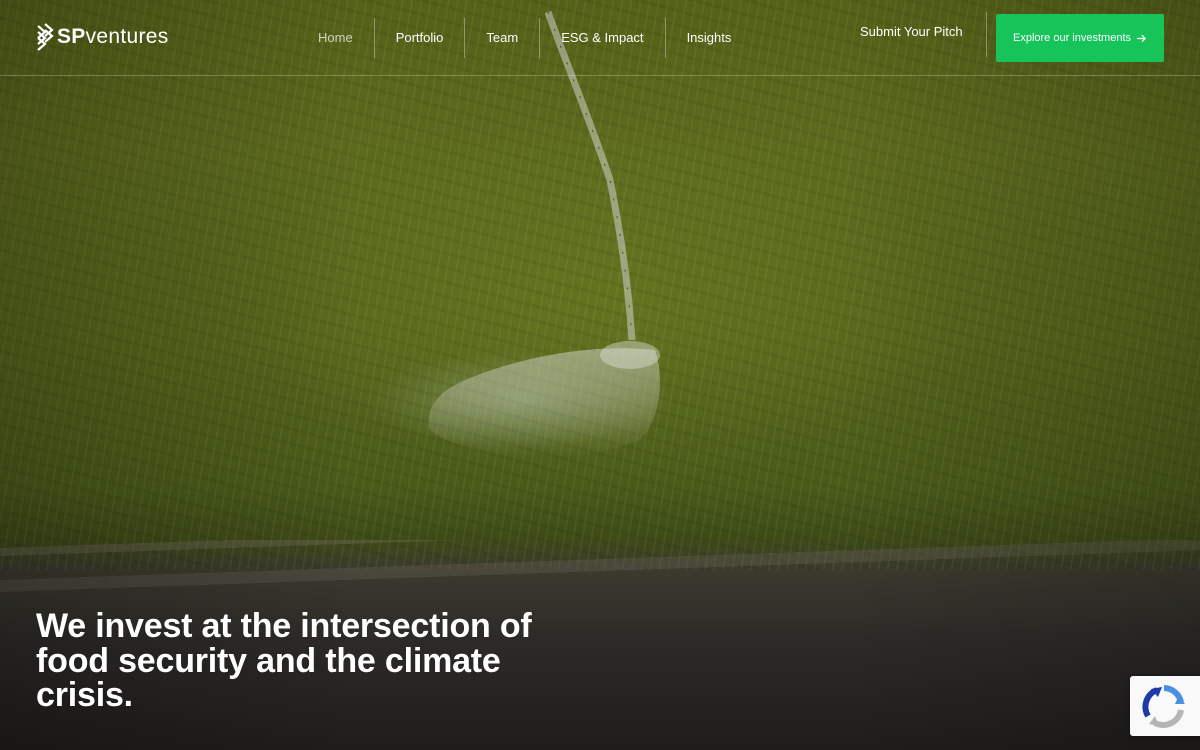 The image size is (1200, 750). Describe the element at coordinates (127, 36) in the screenshot. I see `logo-regular-text: ventures` at that location.